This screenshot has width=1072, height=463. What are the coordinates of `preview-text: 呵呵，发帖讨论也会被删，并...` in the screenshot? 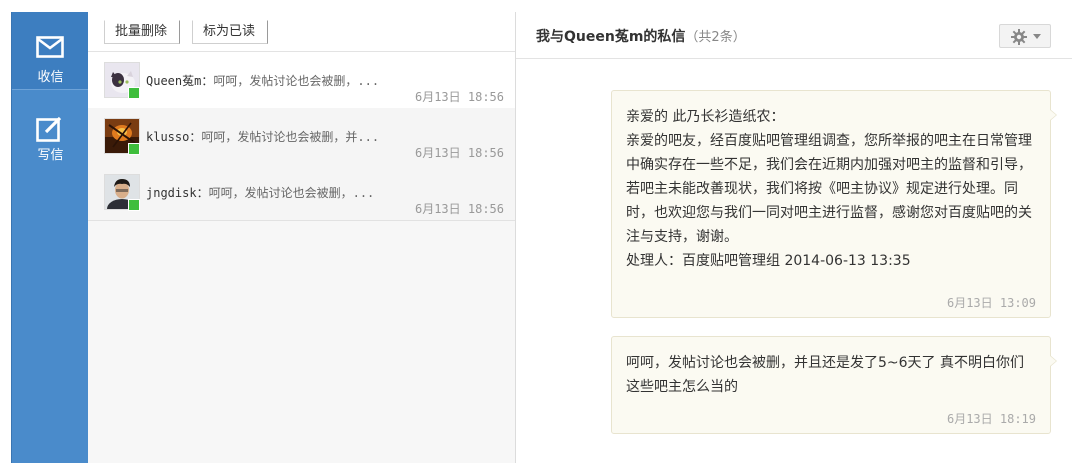 It's located at (290, 137).